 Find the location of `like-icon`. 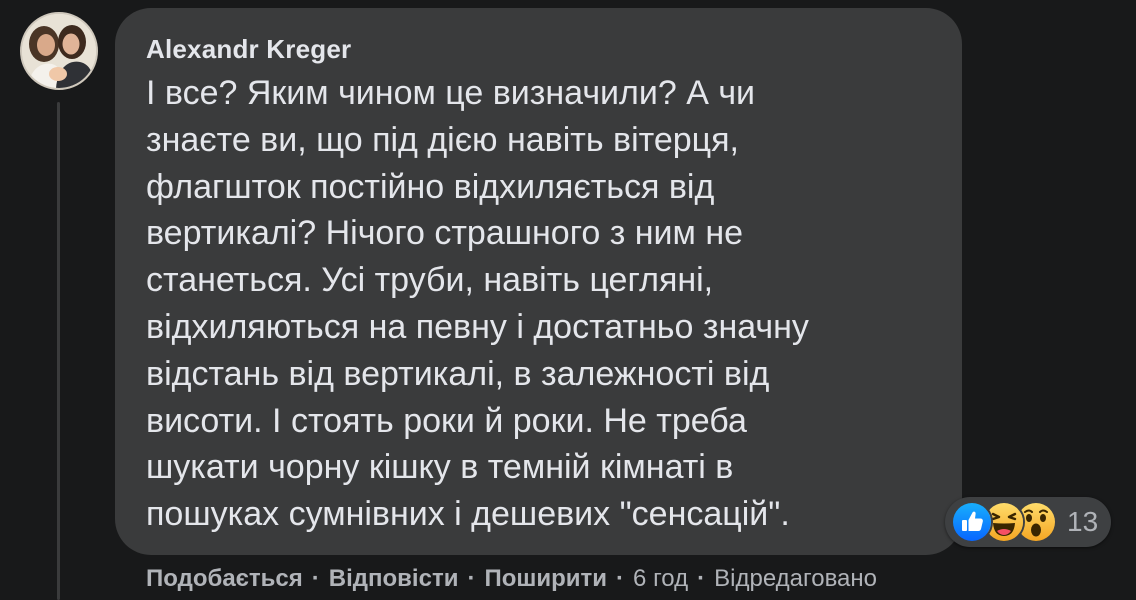

like-icon is located at coordinates (972, 522).